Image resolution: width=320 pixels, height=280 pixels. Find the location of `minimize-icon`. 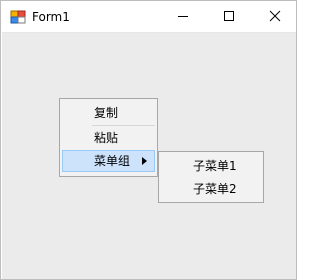

minimize-icon is located at coordinates (183, 16).